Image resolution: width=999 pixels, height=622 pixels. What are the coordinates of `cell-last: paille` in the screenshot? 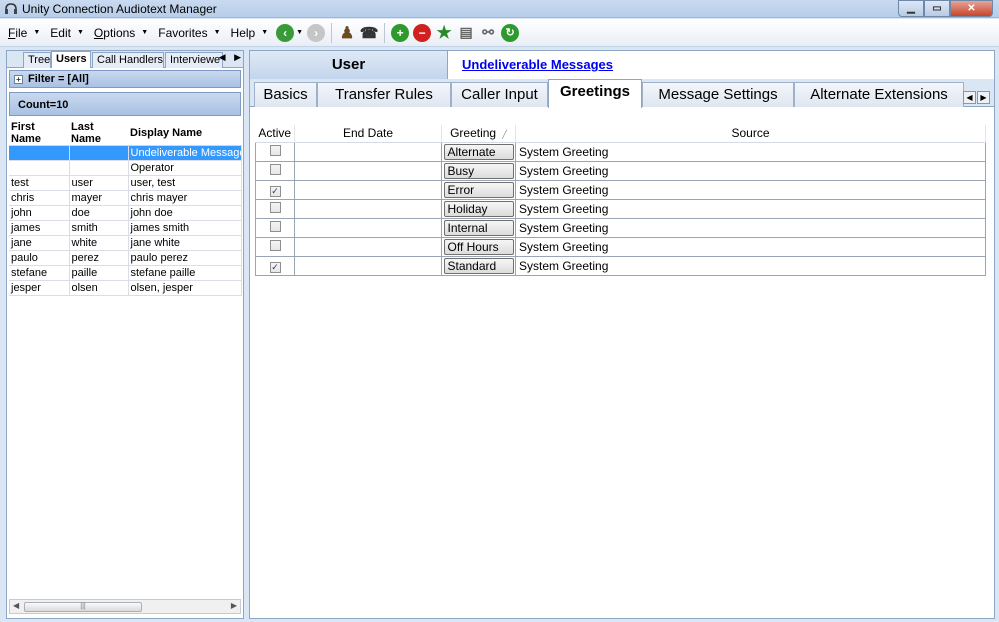 It's located at (99, 273).